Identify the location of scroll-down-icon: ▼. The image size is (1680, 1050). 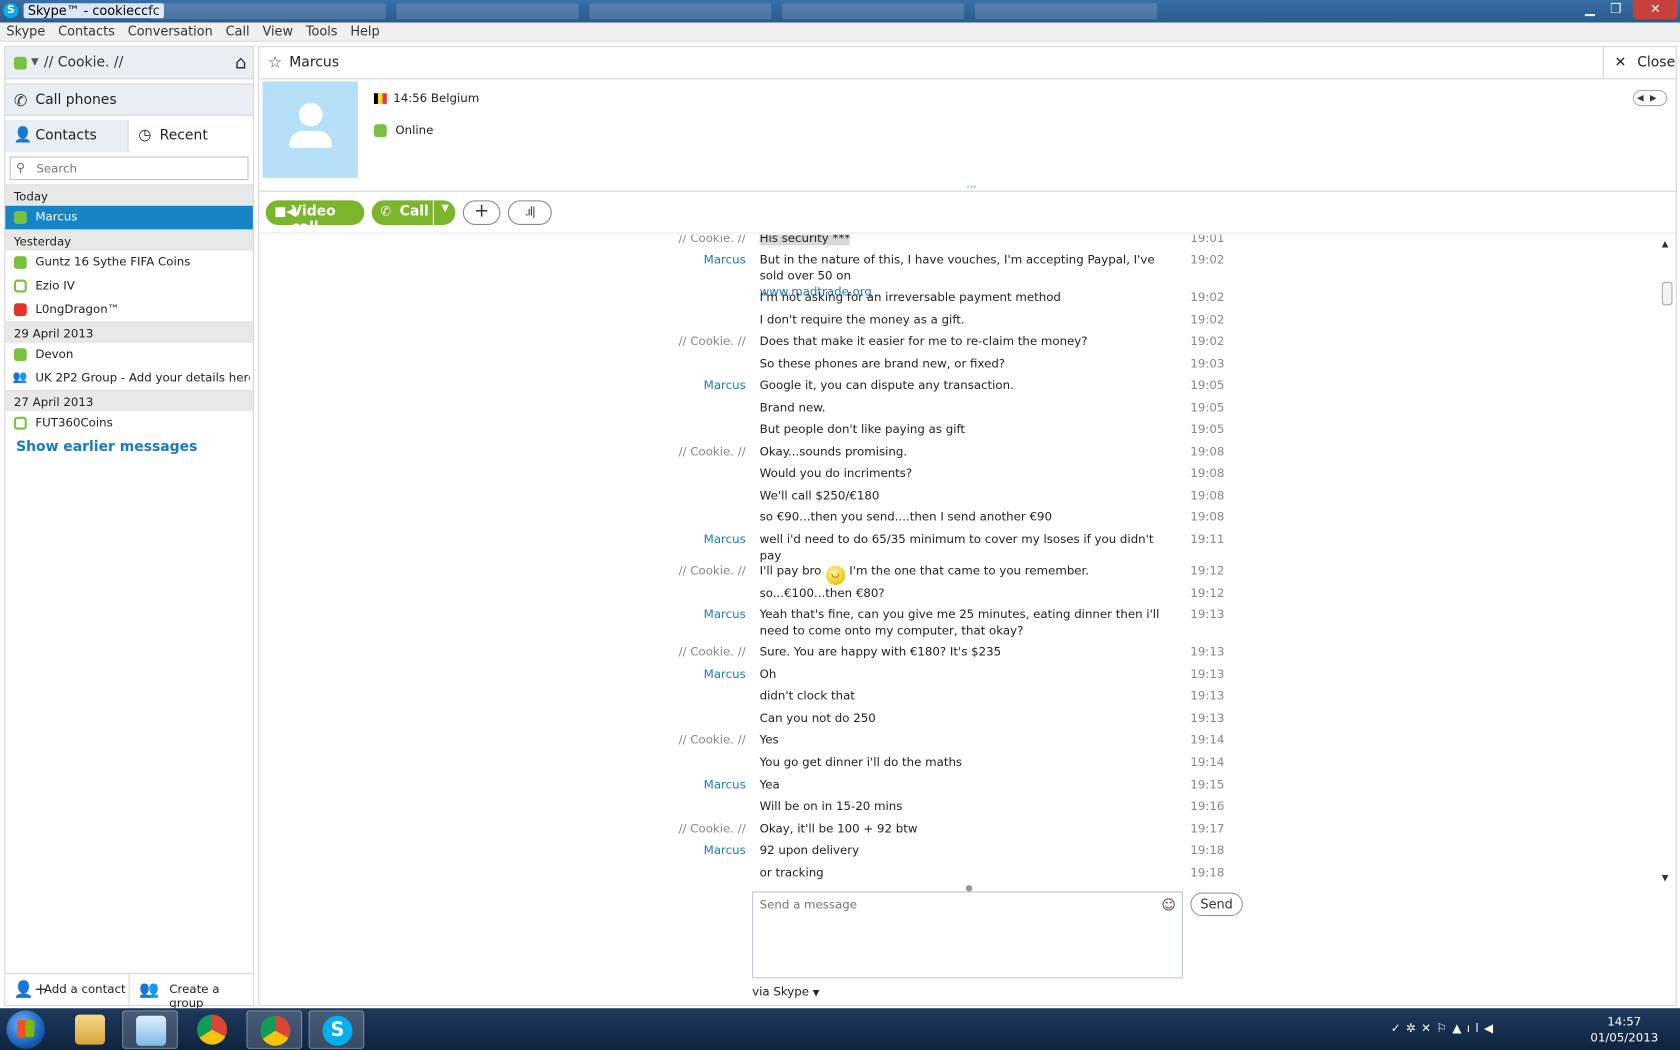
(1665, 878).